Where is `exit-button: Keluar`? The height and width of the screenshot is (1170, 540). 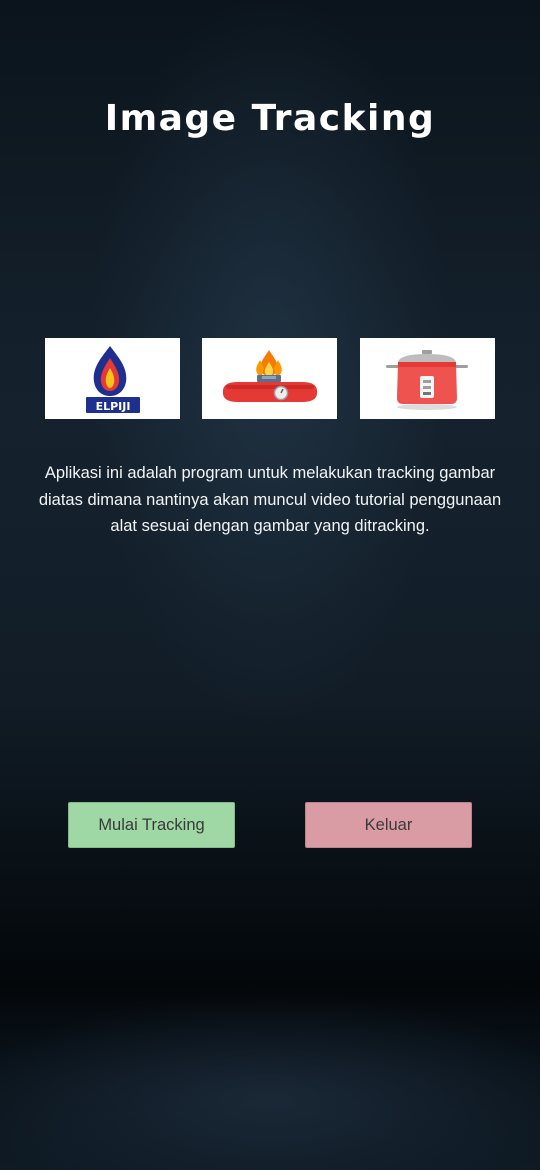 exit-button: Keluar is located at coordinates (388, 825).